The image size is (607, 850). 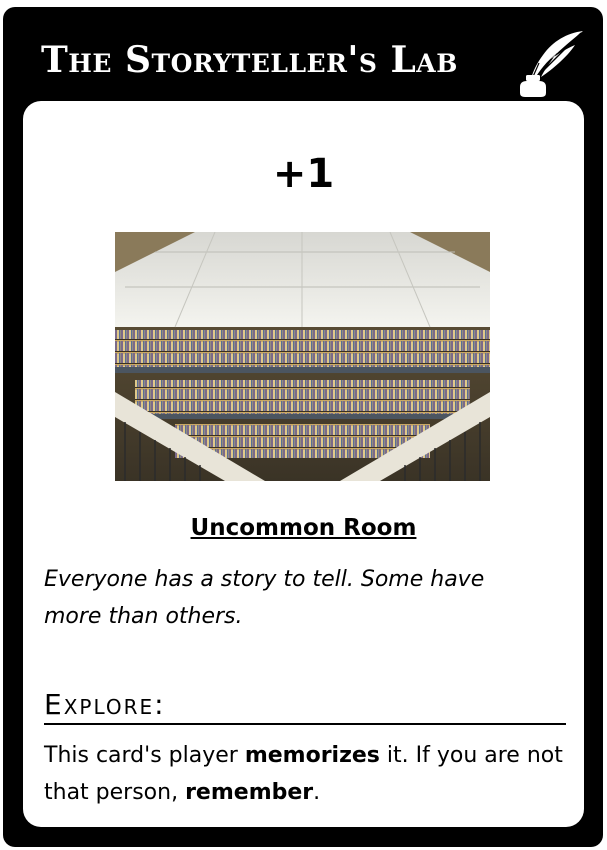 I want to click on room-type-label: Uncommon Room, so click(x=303, y=528).